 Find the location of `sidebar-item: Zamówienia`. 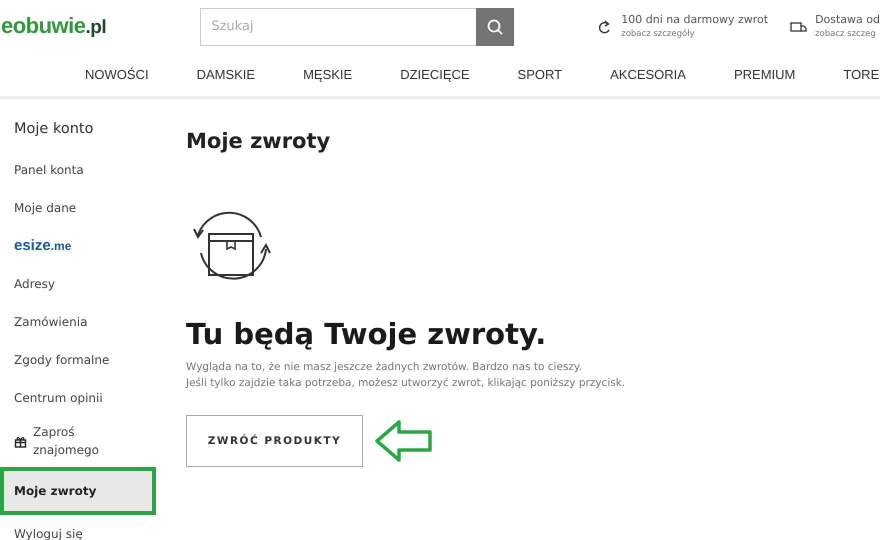

sidebar-item: Zamówienia is located at coordinates (78, 322).